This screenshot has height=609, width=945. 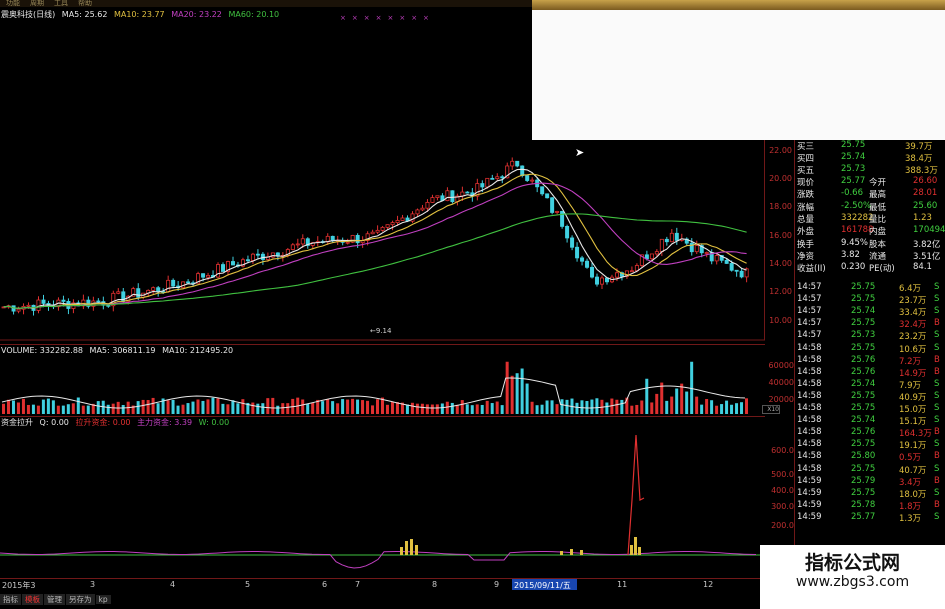 What do you see at coordinates (780, 235) in the screenshot?
I see `price-tick: 16.00` at bounding box center [780, 235].